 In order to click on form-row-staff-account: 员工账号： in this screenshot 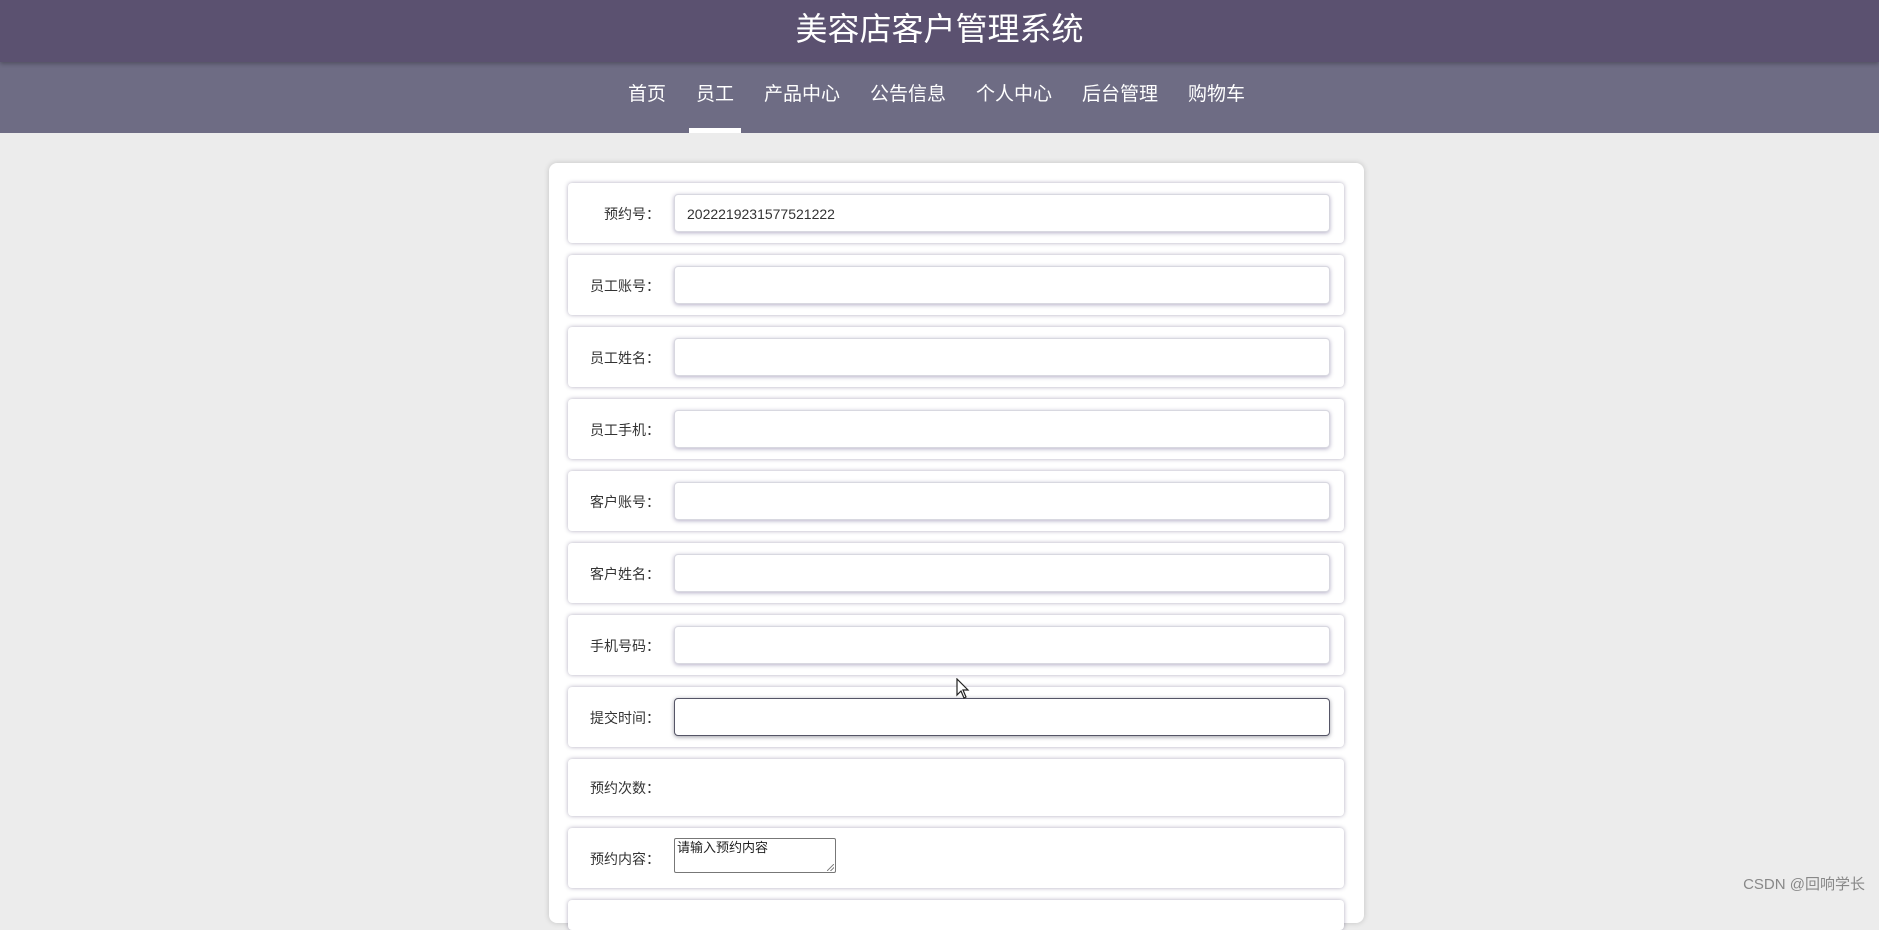, I will do `click(956, 285)`.